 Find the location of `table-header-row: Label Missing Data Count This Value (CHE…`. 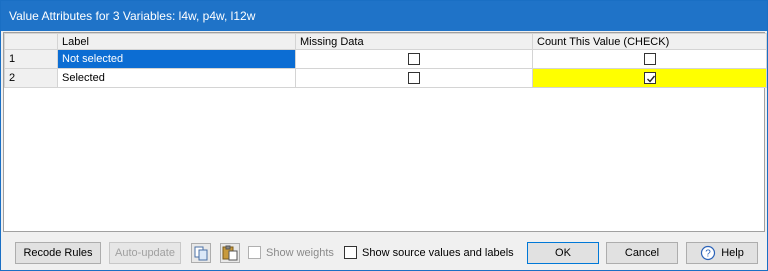

table-header-row: Label Missing Data Count This Value (CHE… is located at coordinates (385, 41).